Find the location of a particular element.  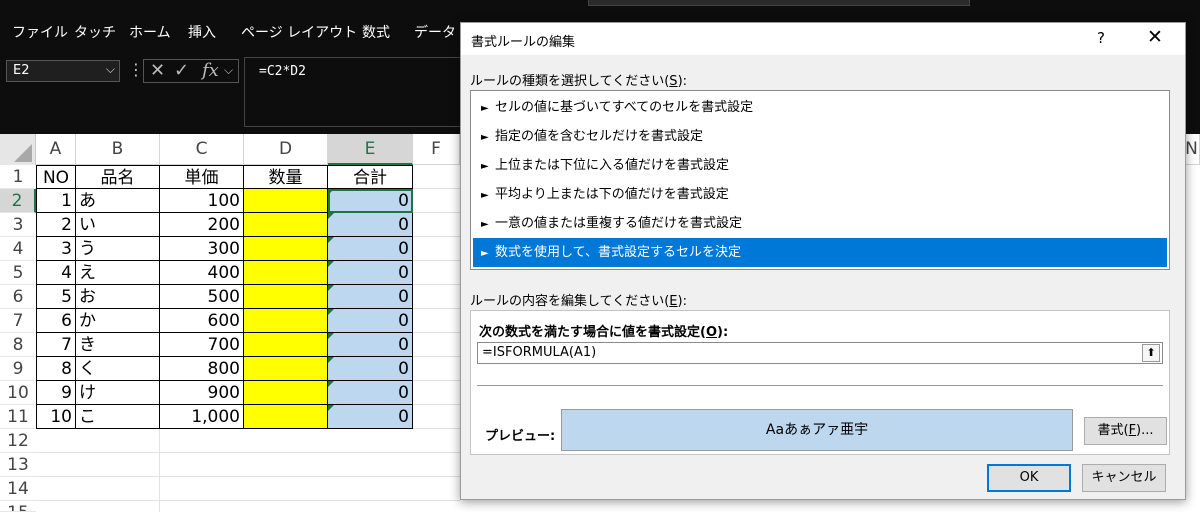

rule-type-item: ► 上位または下位に入る値だけを書式設定 is located at coordinates (820, 165).